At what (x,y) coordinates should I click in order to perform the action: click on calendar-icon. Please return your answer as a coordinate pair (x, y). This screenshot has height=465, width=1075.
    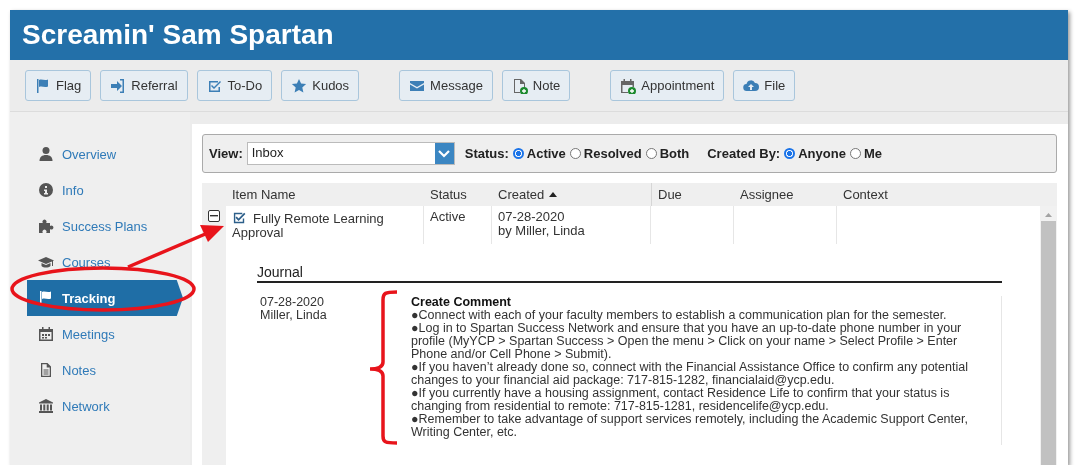
    Looking at the image, I should click on (46, 334).